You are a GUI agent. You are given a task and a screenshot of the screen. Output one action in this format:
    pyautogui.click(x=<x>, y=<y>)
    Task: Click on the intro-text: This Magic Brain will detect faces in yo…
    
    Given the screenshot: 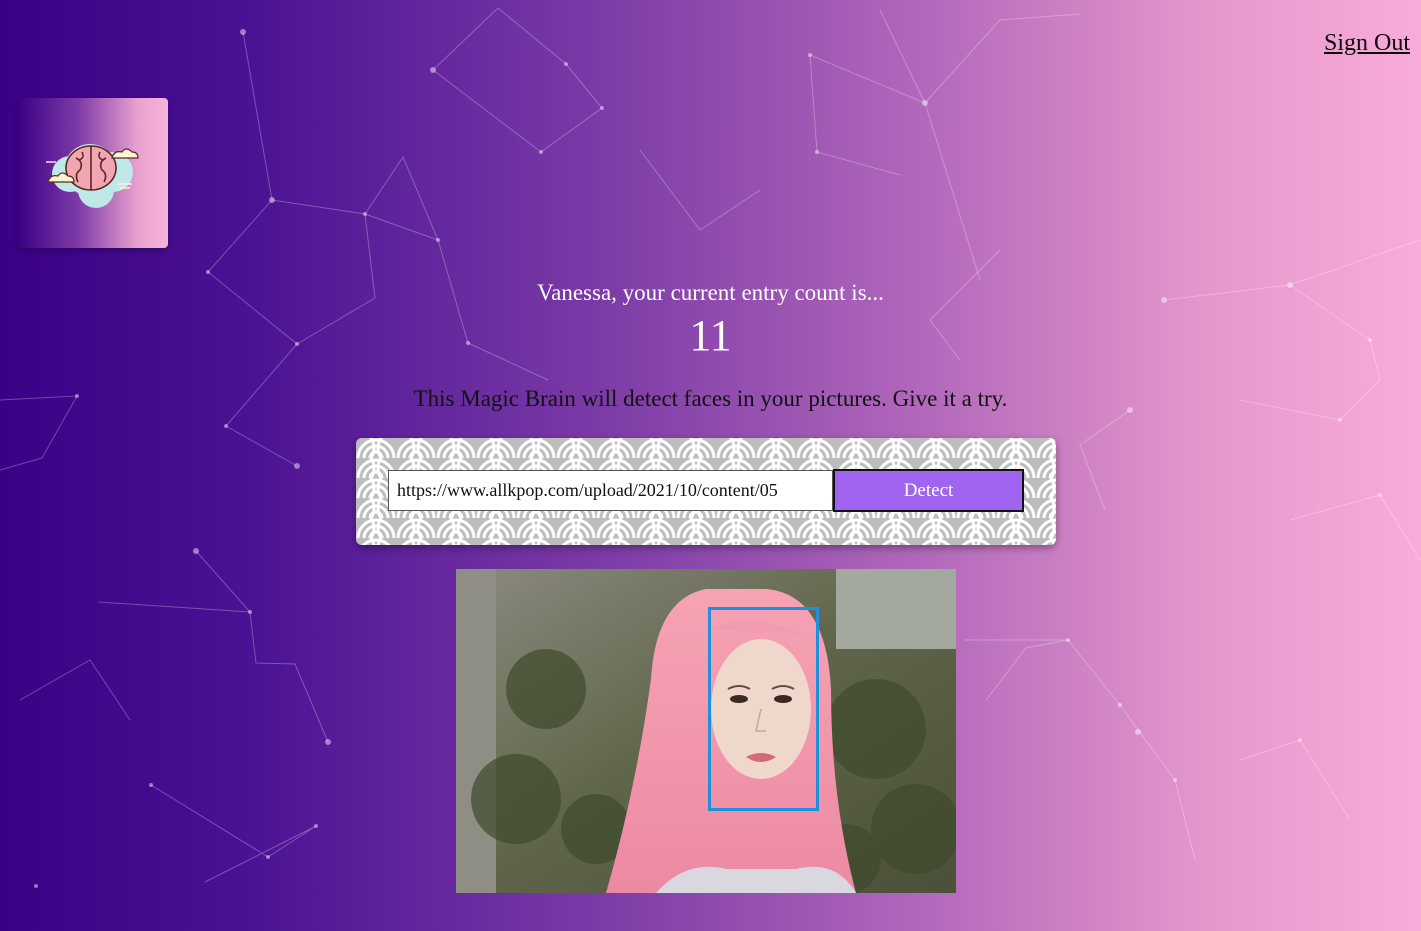 What is the action you would take?
    pyautogui.click(x=710, y=398)
    